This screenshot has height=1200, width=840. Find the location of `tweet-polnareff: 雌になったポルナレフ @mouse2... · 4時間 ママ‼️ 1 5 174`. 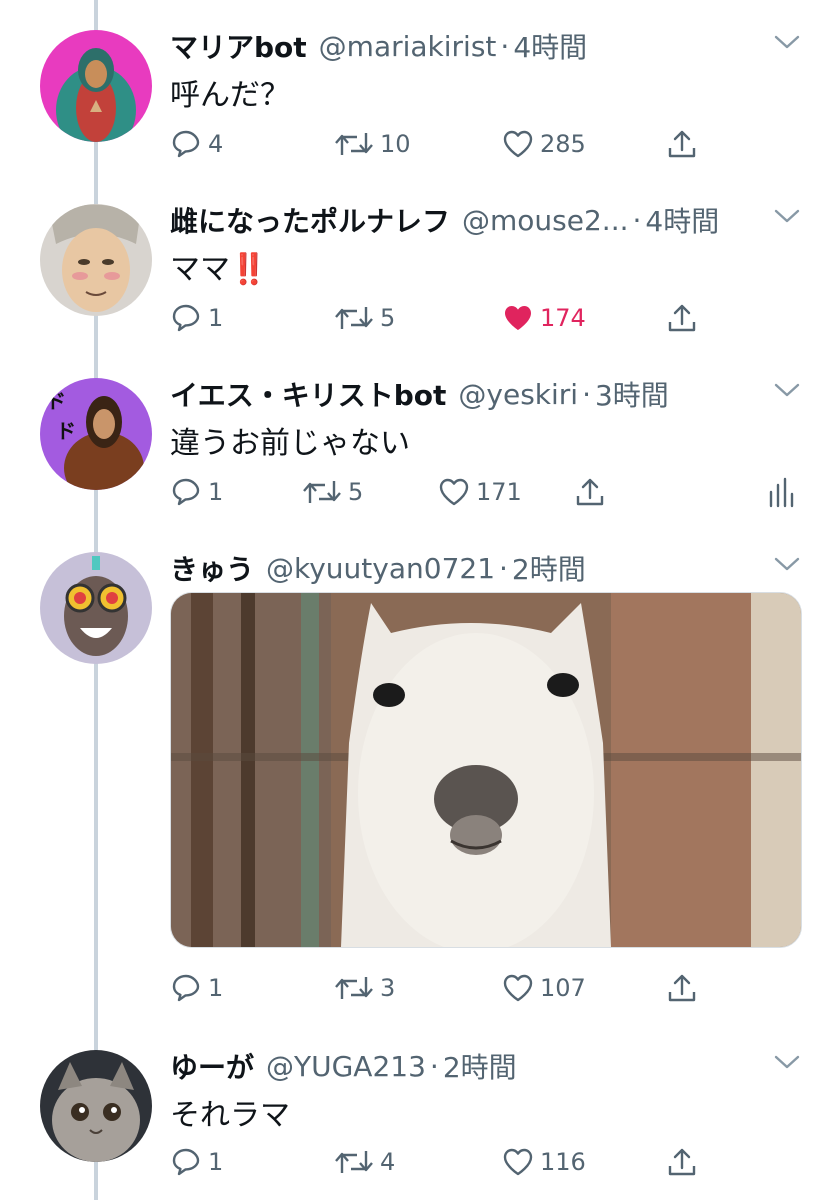

tweet-polnareff: 雌になったポルナレフ @mouse2... · 4時間 ママ‼️ 1 5 174 is located at coordinates (420, 273).